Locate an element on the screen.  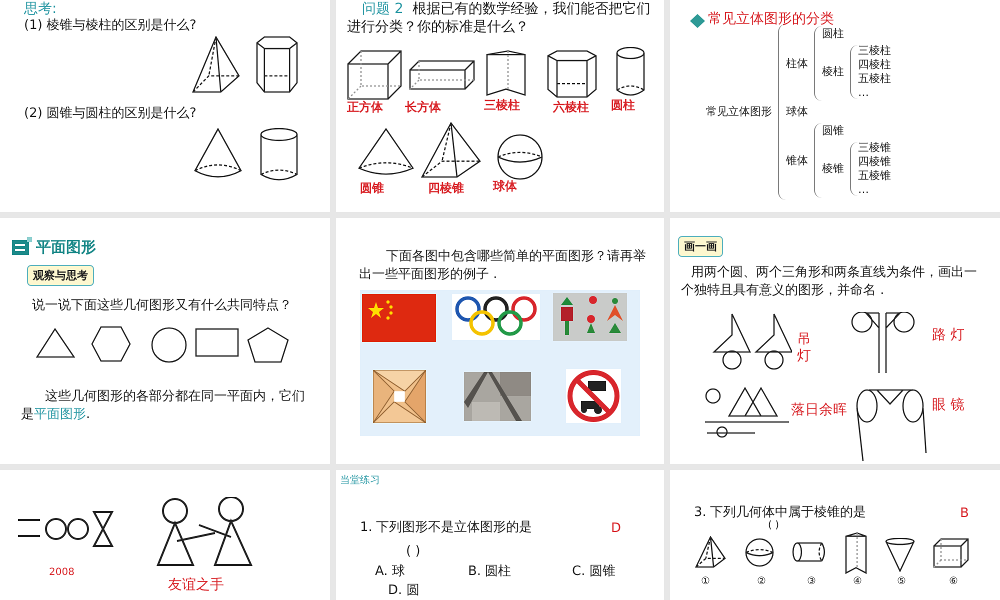
section-icon is located at coordinates (22, 246).